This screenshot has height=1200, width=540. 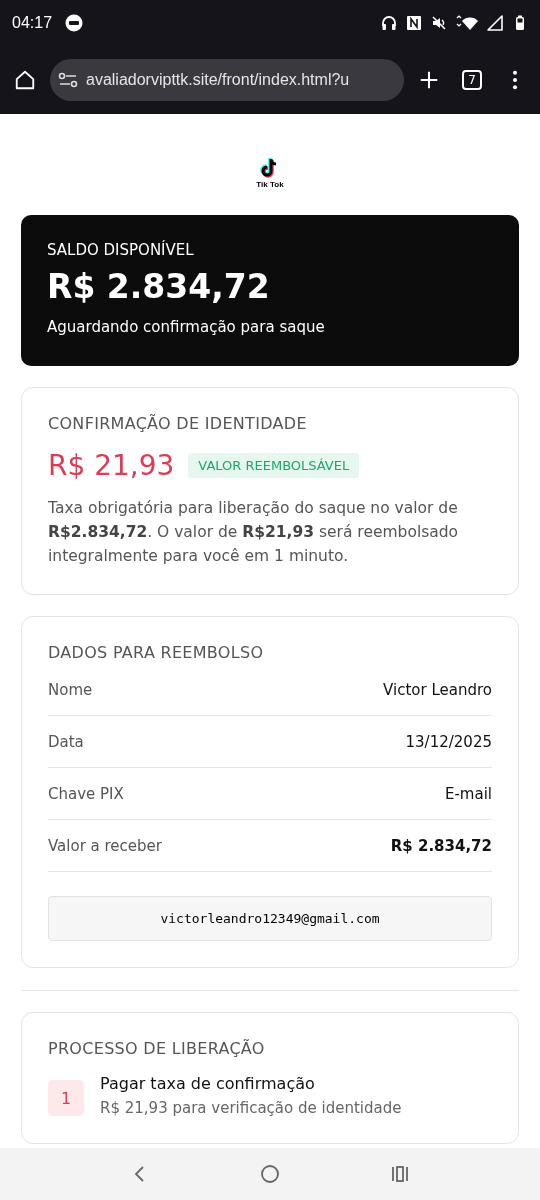 I want to click on address-bar: avaliadorvipttk.site/front/index.html?u, so click(x=227, y=80).